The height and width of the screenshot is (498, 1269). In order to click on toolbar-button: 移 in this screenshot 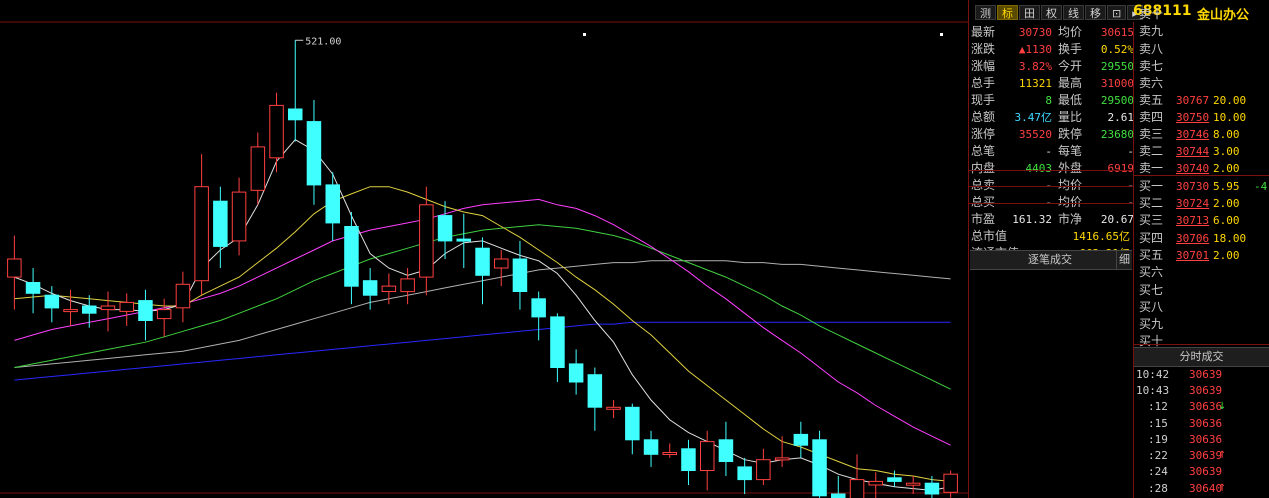, I will do `click(1095, 12)`.